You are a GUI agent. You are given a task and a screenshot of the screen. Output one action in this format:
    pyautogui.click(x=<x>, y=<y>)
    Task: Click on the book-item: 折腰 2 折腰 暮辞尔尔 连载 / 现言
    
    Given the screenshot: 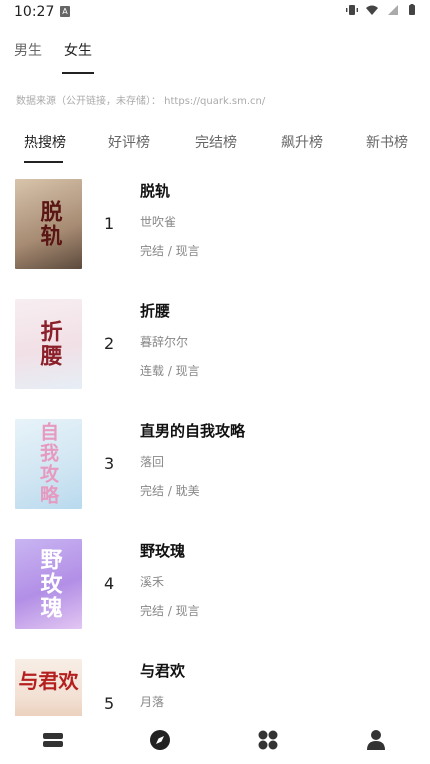 What is the action you would take?
    pyautogui.click(x=215, y=340)
    